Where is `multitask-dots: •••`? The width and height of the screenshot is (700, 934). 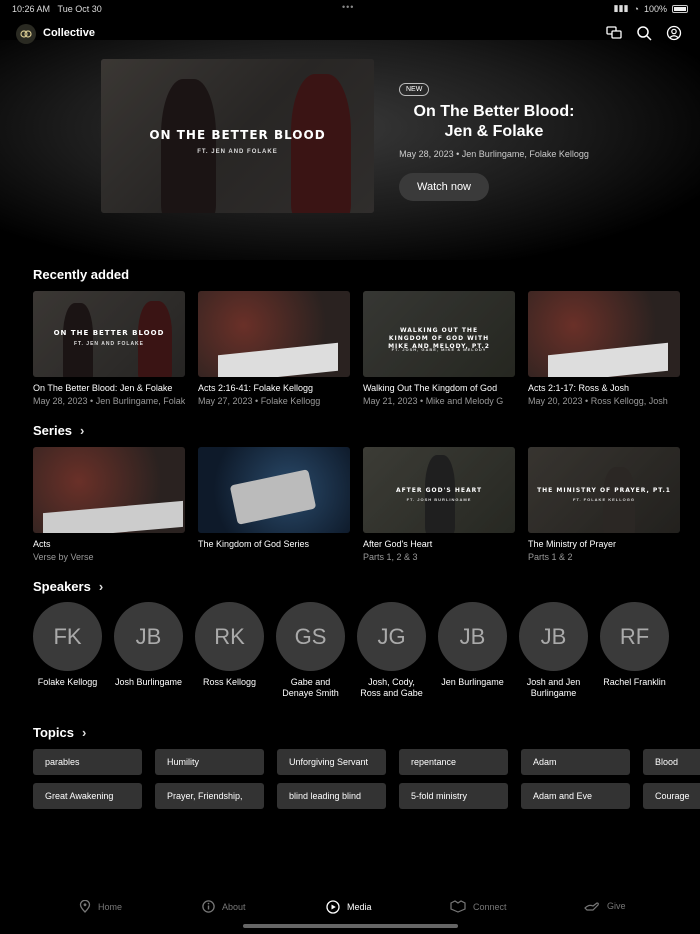
multitask-dots: ••• is located at coordinates (348, 7).